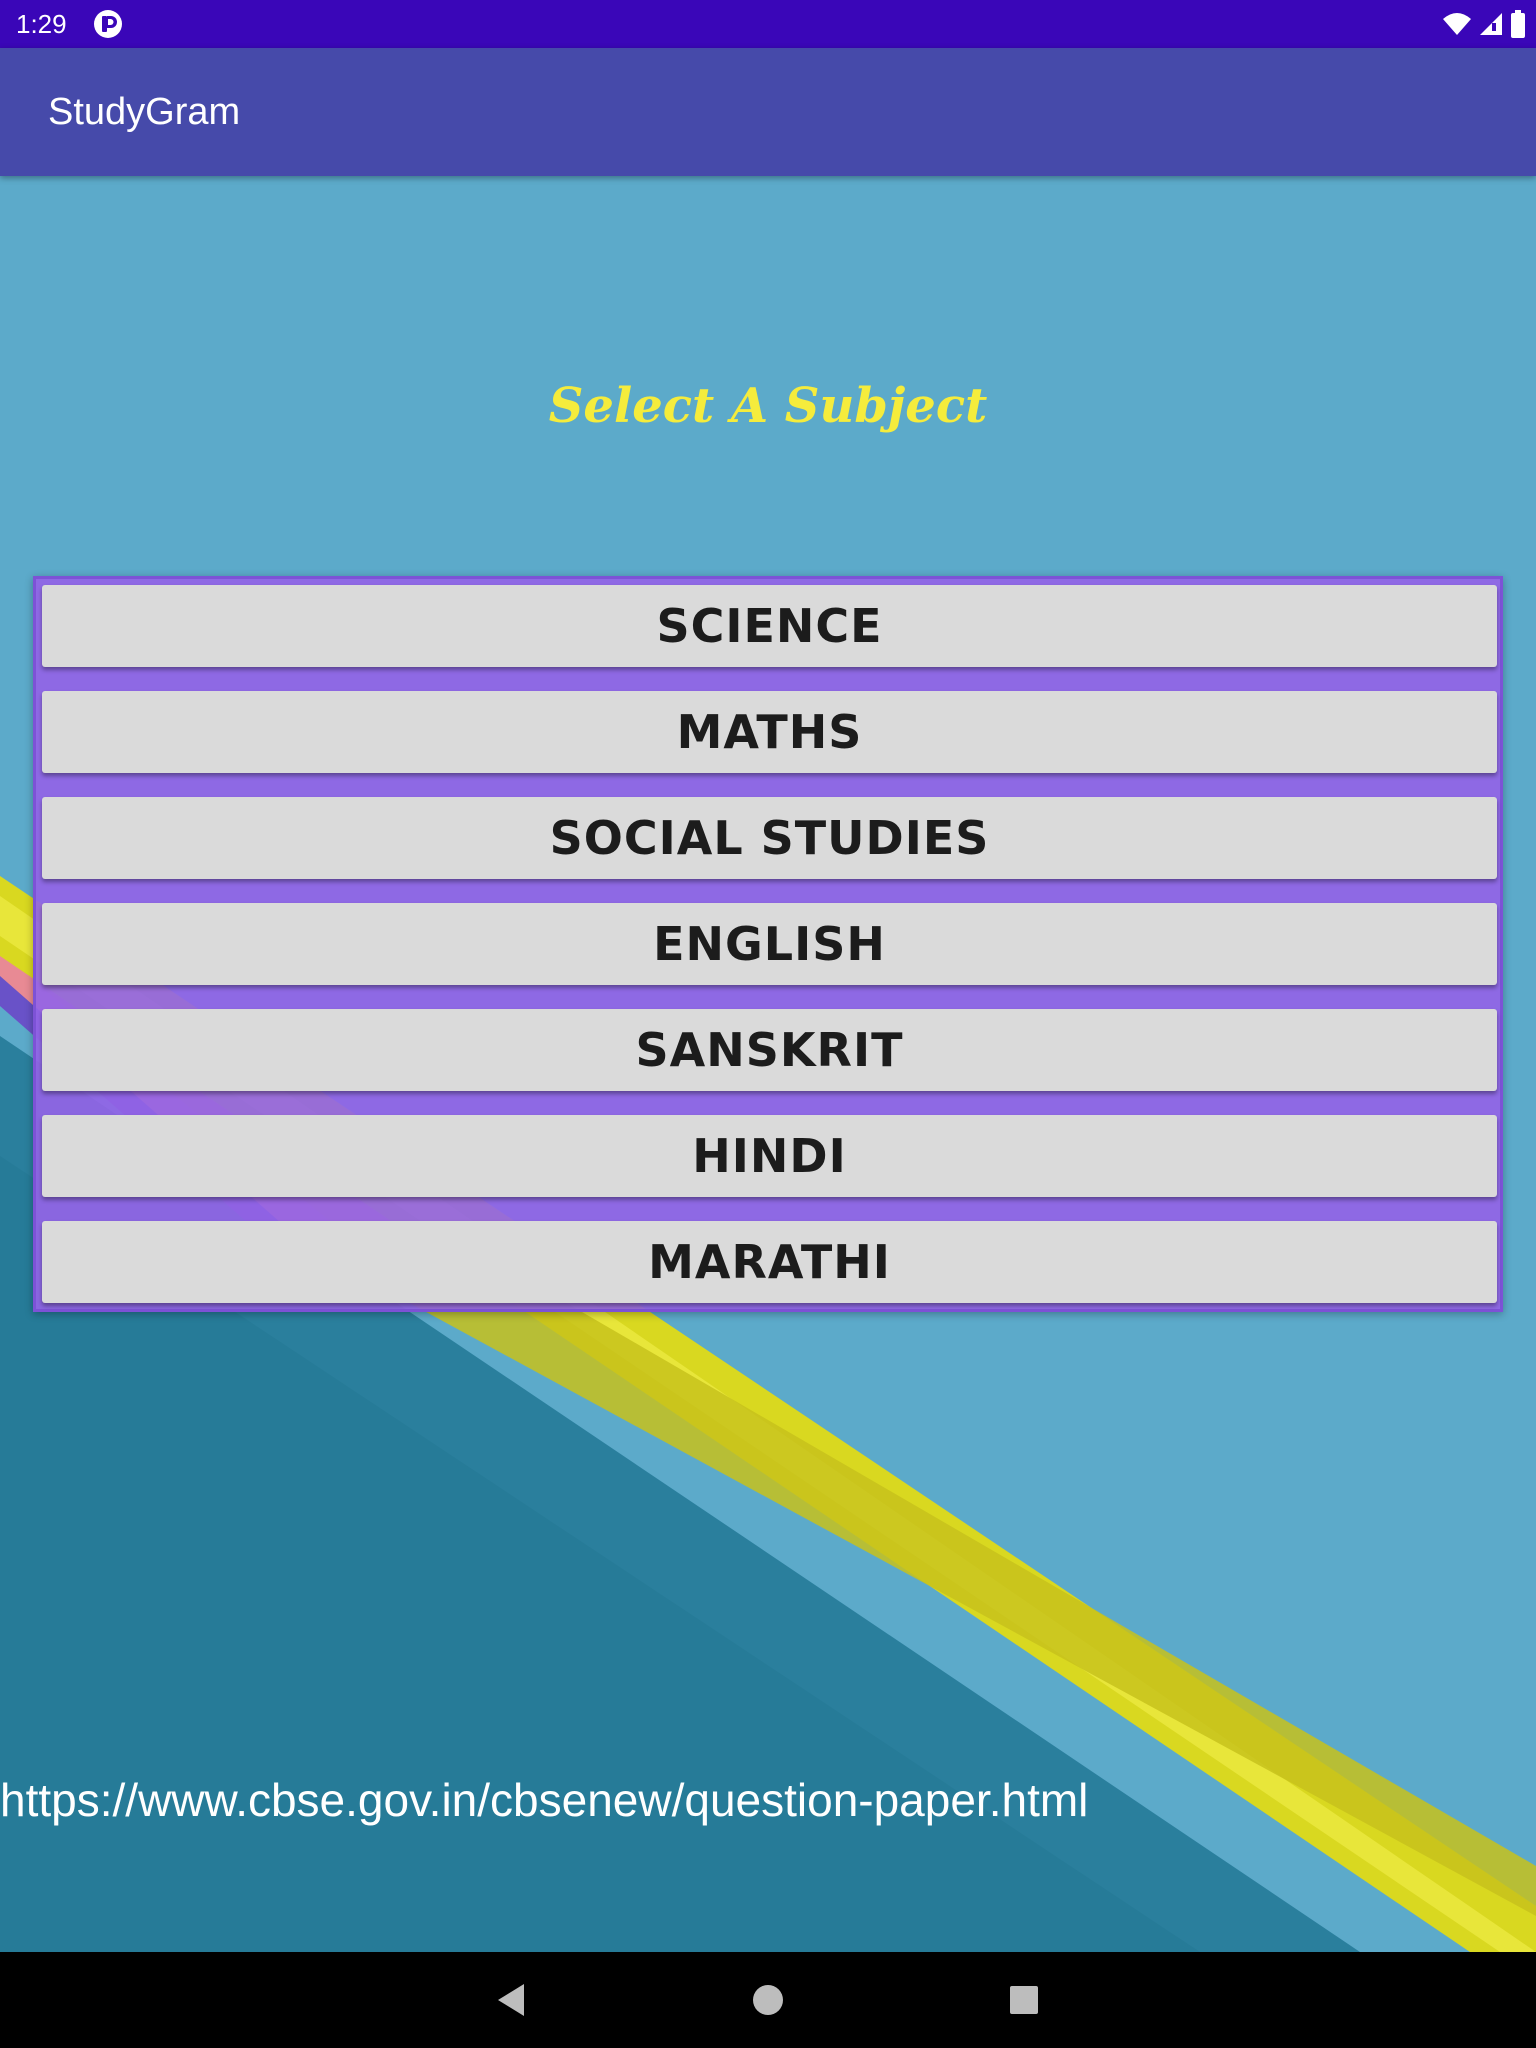 Image resolution: width=1536 pixels, height=2048 pixels. Describe the element at coordinates (769, 1156) in the screenshot. I see `subject-button-hindi: HINDI` at that location.